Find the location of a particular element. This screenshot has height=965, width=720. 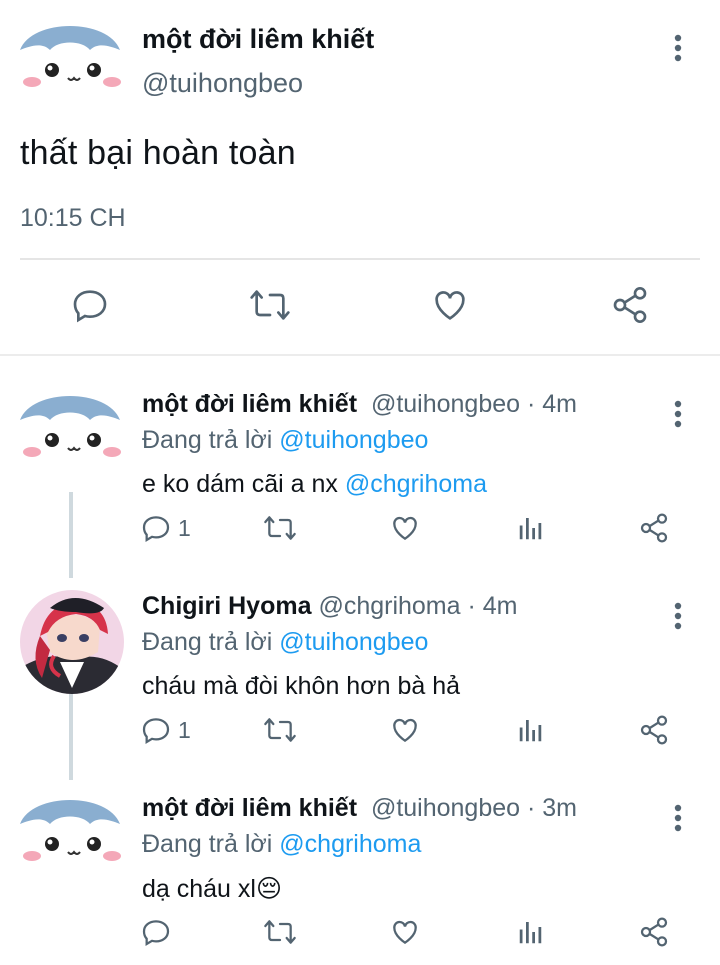

reply-button is located at coordinates (159, 932).